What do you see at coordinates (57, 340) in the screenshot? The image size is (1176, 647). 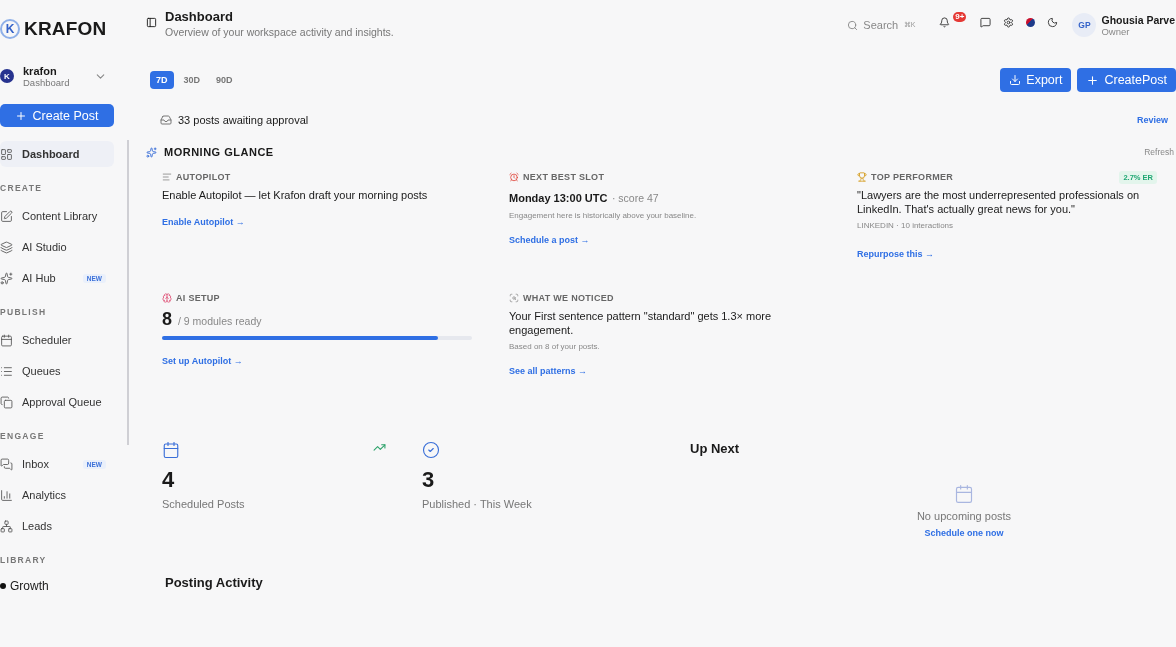 I see `nav-item: Scheduler` at bounding box center [57, 340].